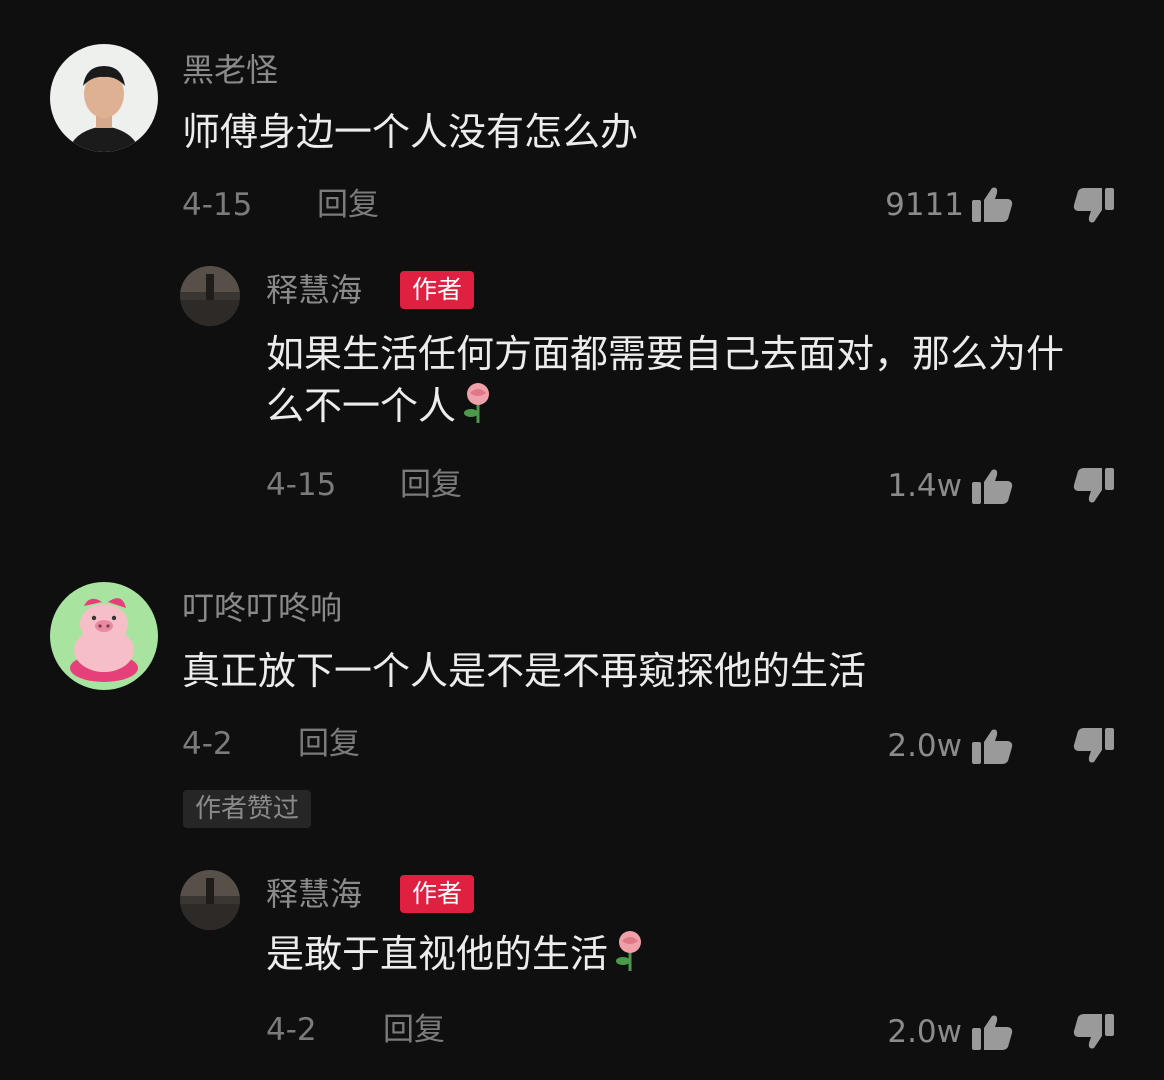  I want to click on comment-username: 叮咚叮咚响, so click(262, 608).